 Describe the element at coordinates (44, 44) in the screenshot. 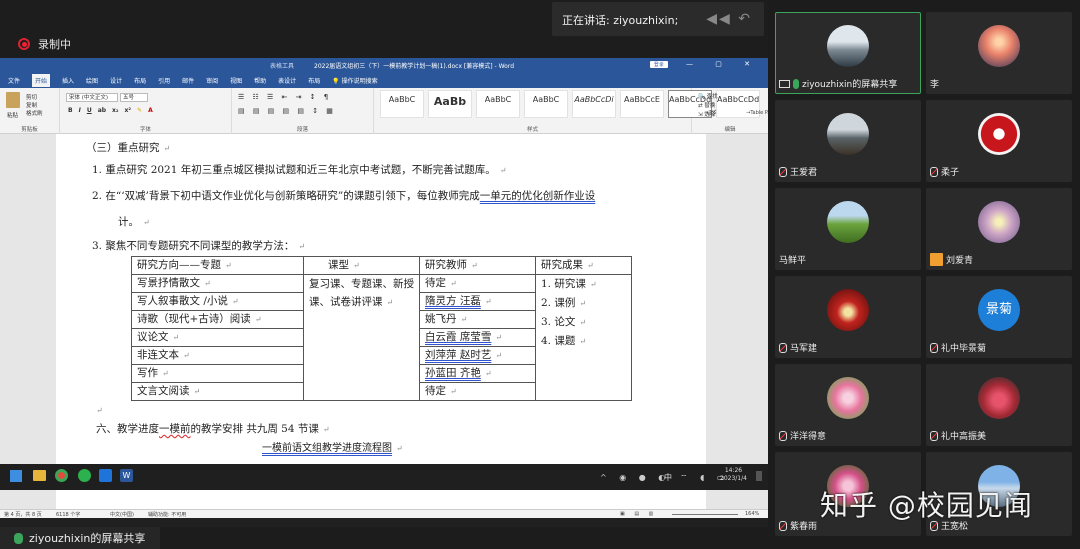

I see `recording-indicator: 录制中` at that location.